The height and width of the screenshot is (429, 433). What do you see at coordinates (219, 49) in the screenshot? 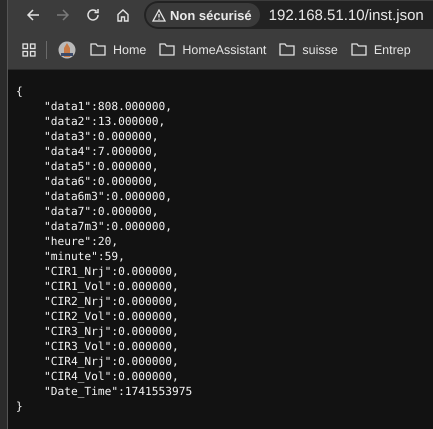
I see `bookmark-folder: HomeAssistant` at bounding box center [219, 49].